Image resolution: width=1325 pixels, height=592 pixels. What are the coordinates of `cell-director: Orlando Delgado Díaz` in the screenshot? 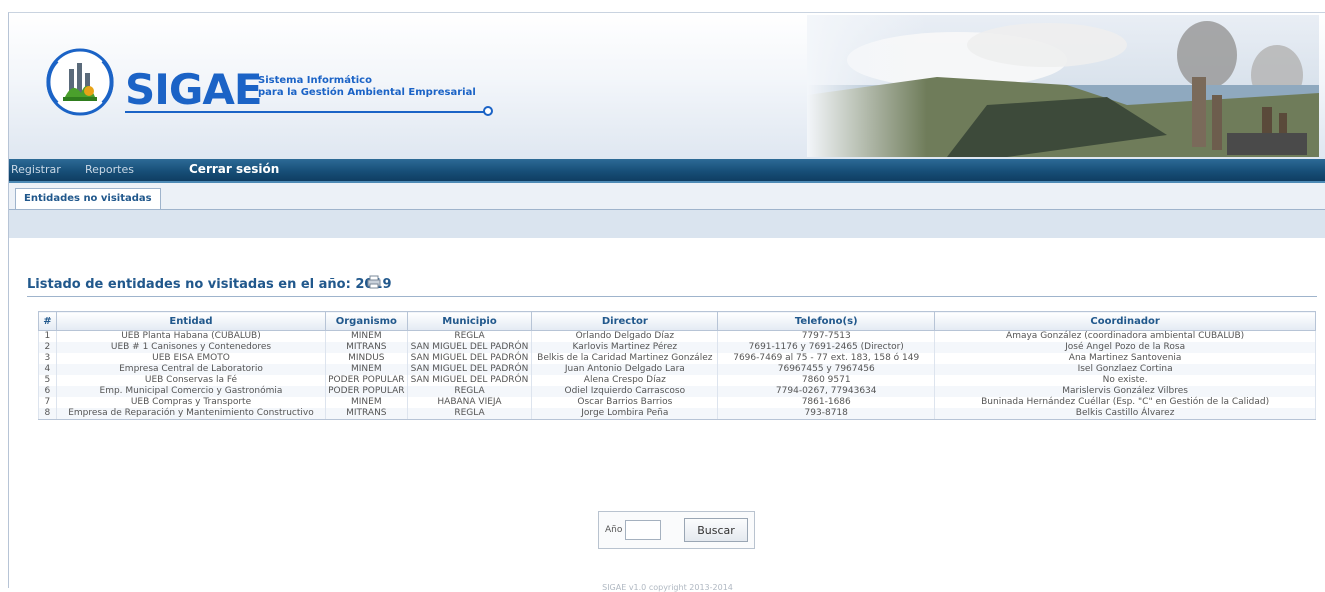 It's located at (625, 336).